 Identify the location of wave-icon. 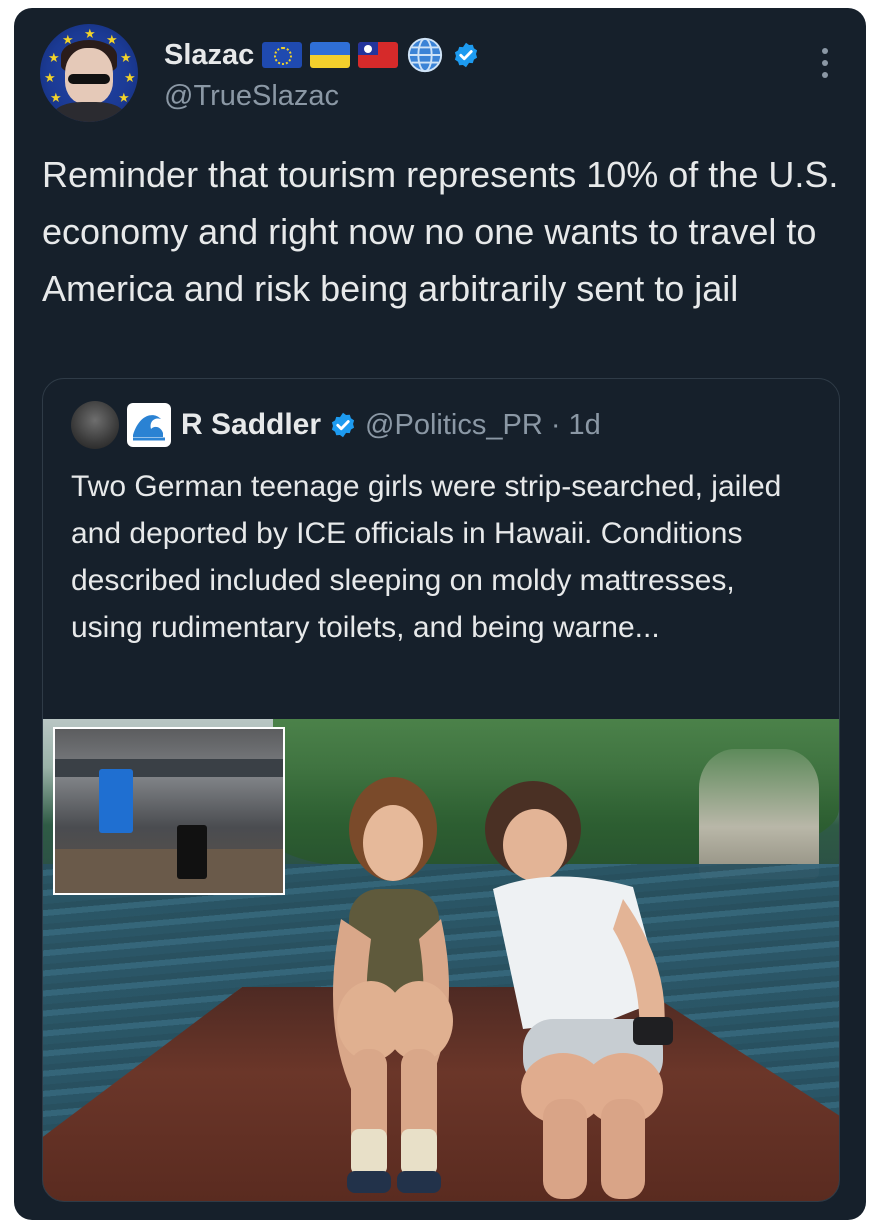
(149, 425).